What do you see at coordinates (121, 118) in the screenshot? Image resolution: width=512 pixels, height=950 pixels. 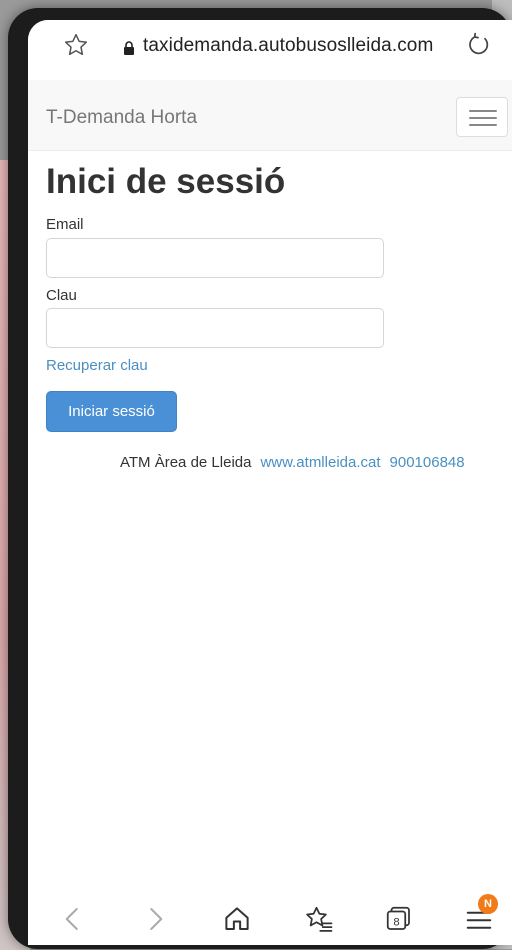 I see `navbar-brand: T-Demanda Horta` at bounding box center [121, 118].